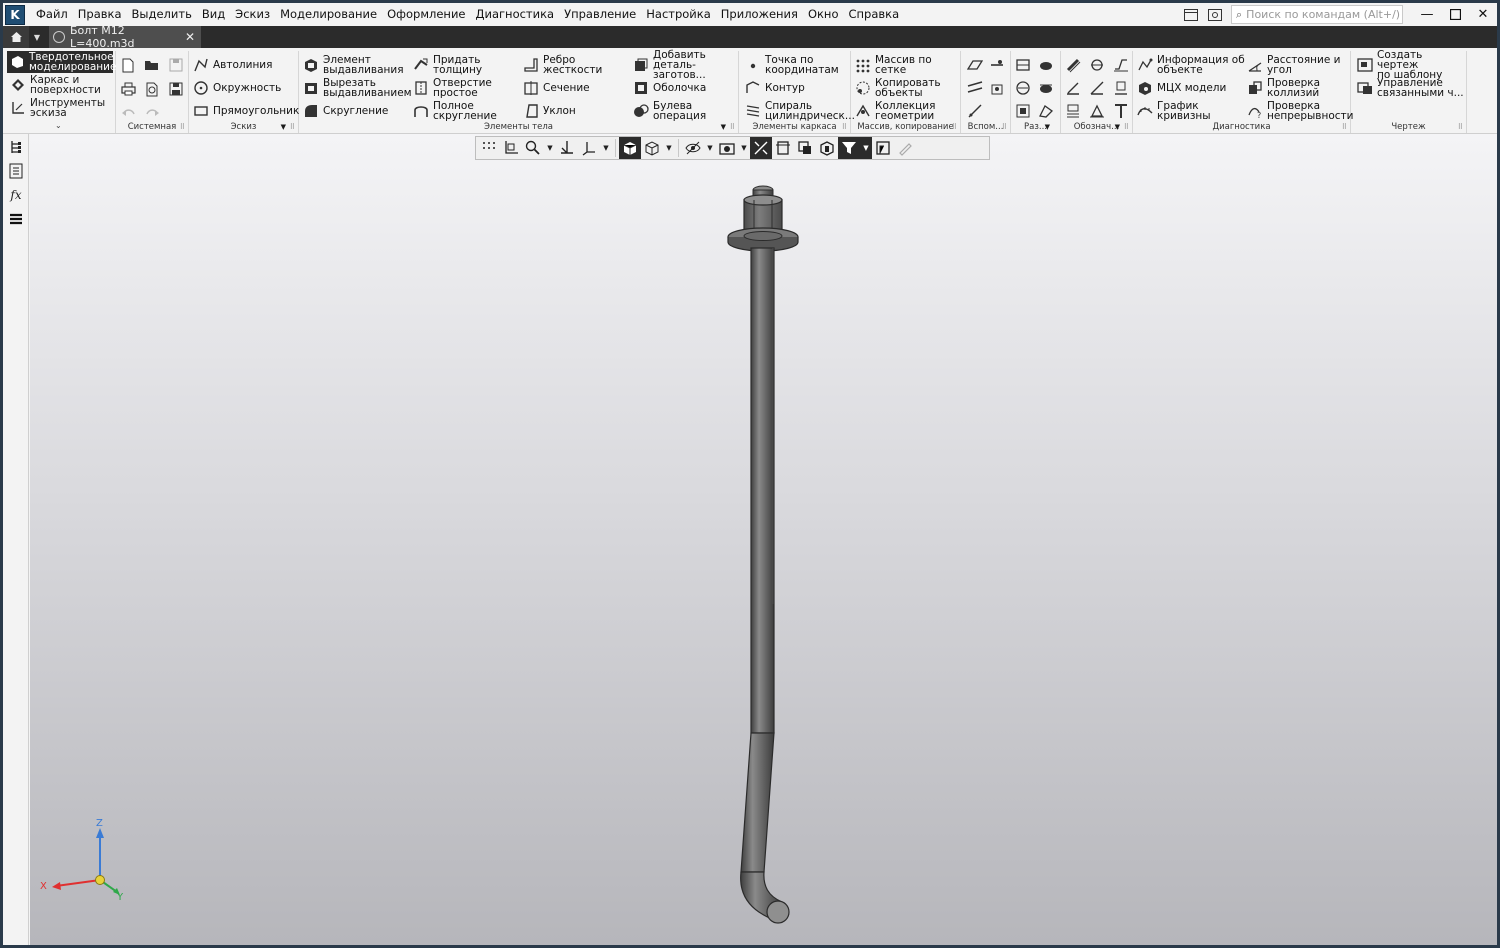 The height and width of the screenshot is (948, 1500). I want to click on document-tab: Болт М12 L=400.m3d ✕, so click(125, 37).